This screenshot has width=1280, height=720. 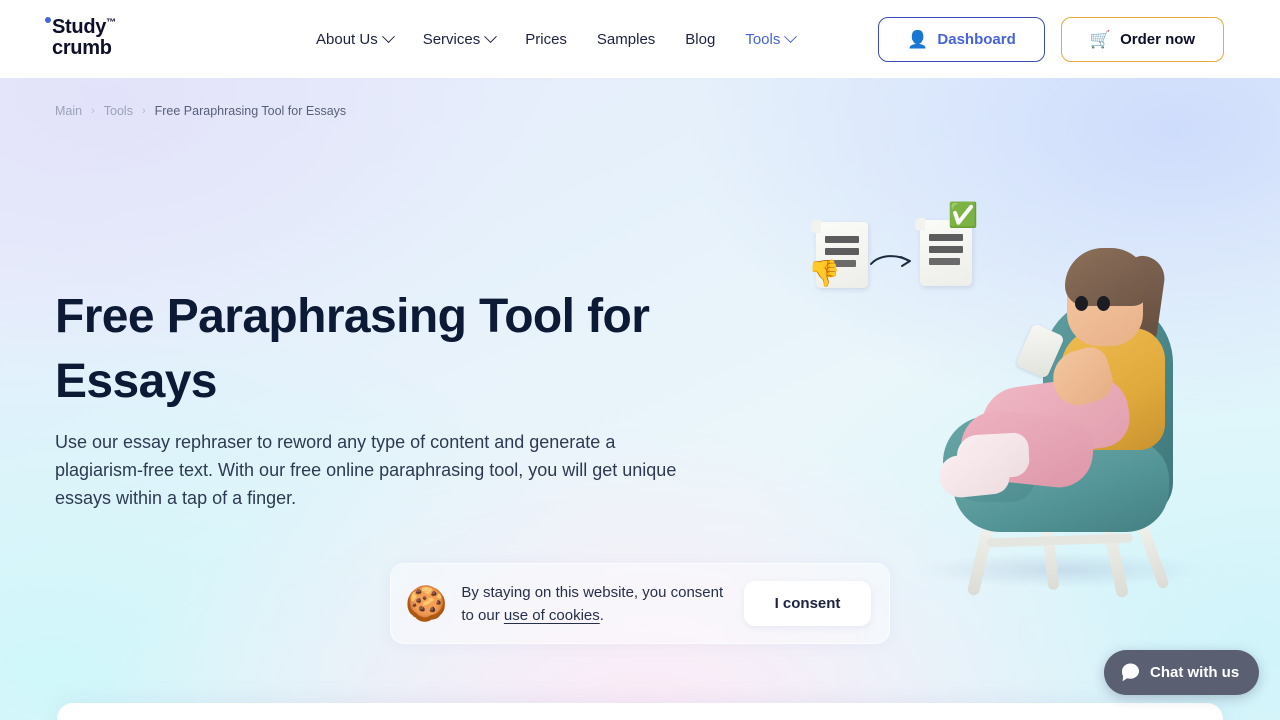 I want to click on dashboard-button: 👤 Dashboard, so click(x=961, y=39).